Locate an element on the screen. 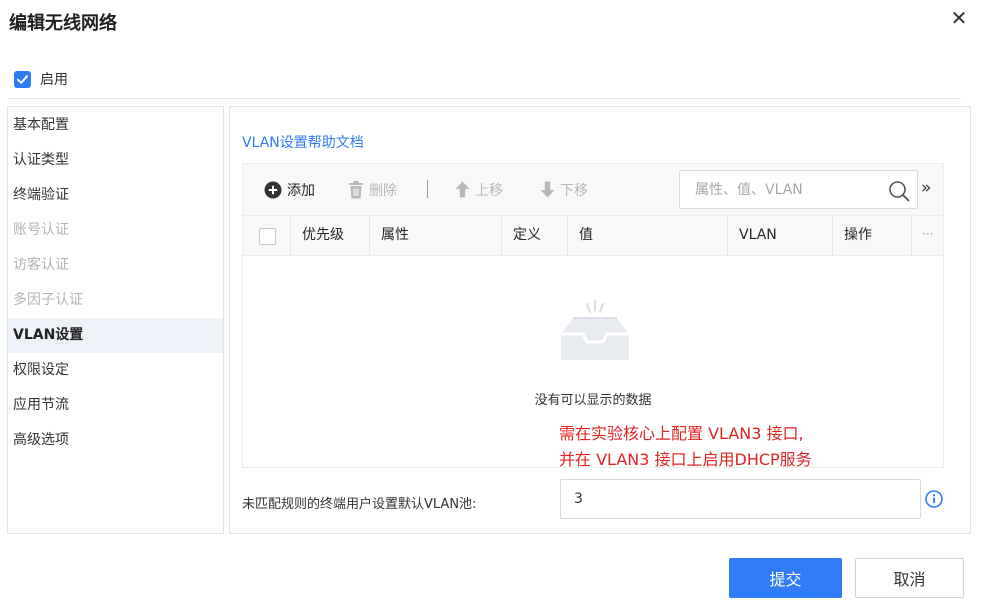  sidebar-item-app-throttle: 应用节流 is located at coordinates (115, 405).